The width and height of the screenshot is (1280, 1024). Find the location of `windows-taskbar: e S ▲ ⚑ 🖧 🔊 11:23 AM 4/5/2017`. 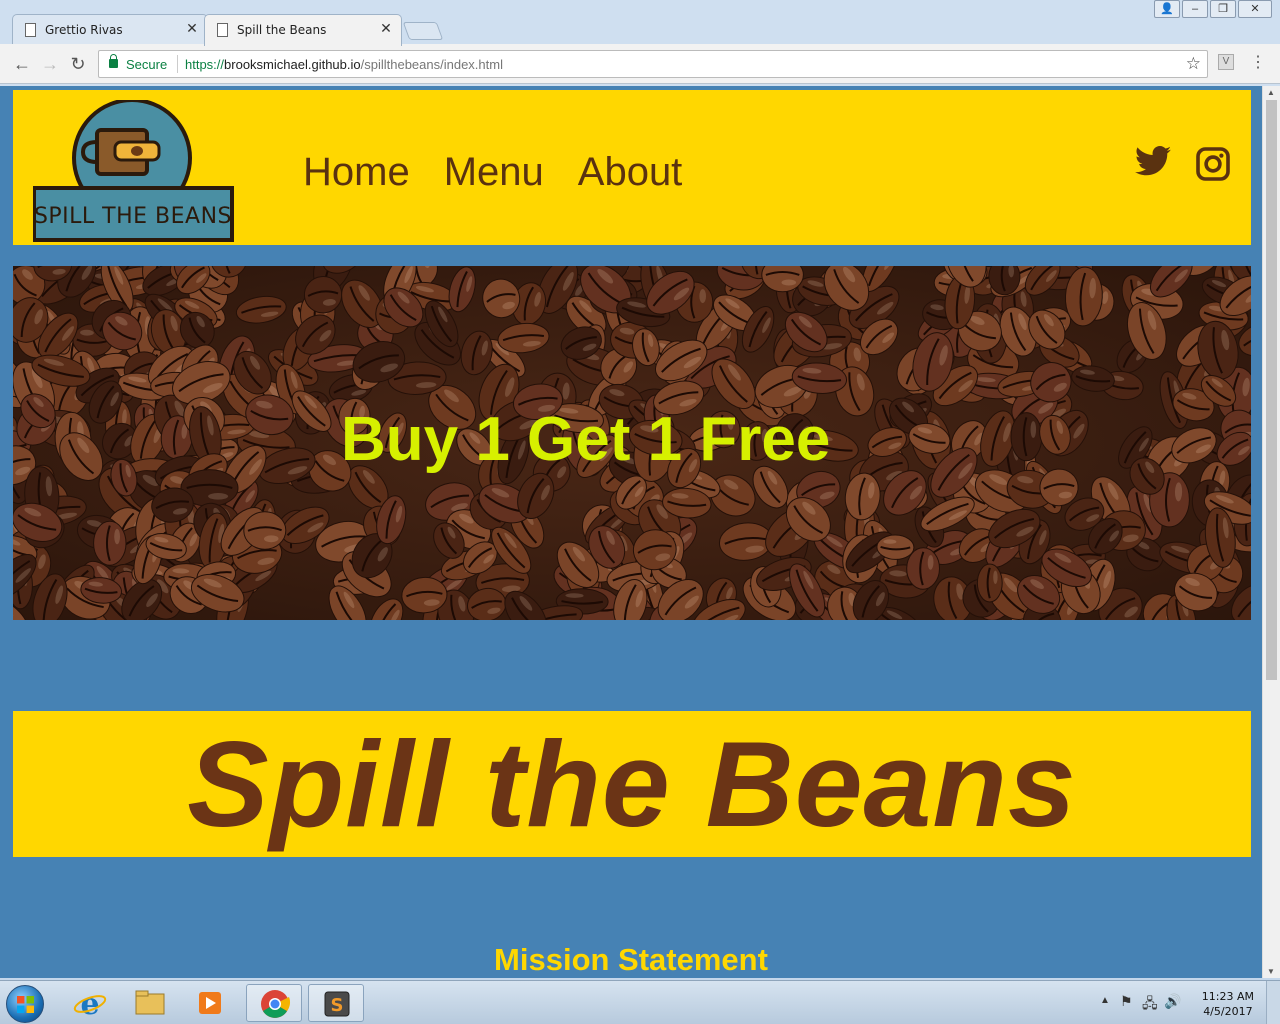

windows-taskbar: e S ▲ ⚑ 🖧 🔊 11:23 AM 4/5/2017 is located at coordinates (640, 1002).